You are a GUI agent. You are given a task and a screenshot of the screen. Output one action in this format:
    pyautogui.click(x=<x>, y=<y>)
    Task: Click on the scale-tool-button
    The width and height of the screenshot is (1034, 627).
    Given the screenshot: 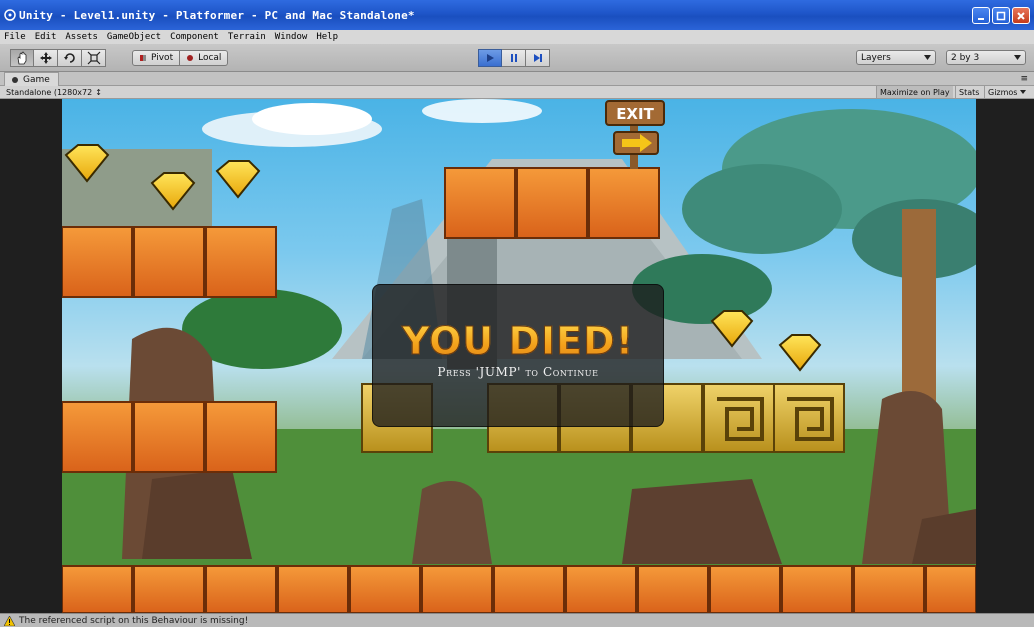 What is the action you would take?
    pyautogui.click(x=94, y=58)
    